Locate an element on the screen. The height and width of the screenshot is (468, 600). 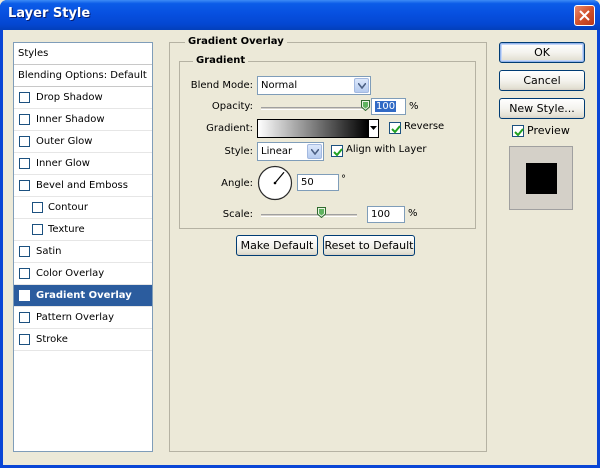
align-check-box is located at coordinates (337, 151).